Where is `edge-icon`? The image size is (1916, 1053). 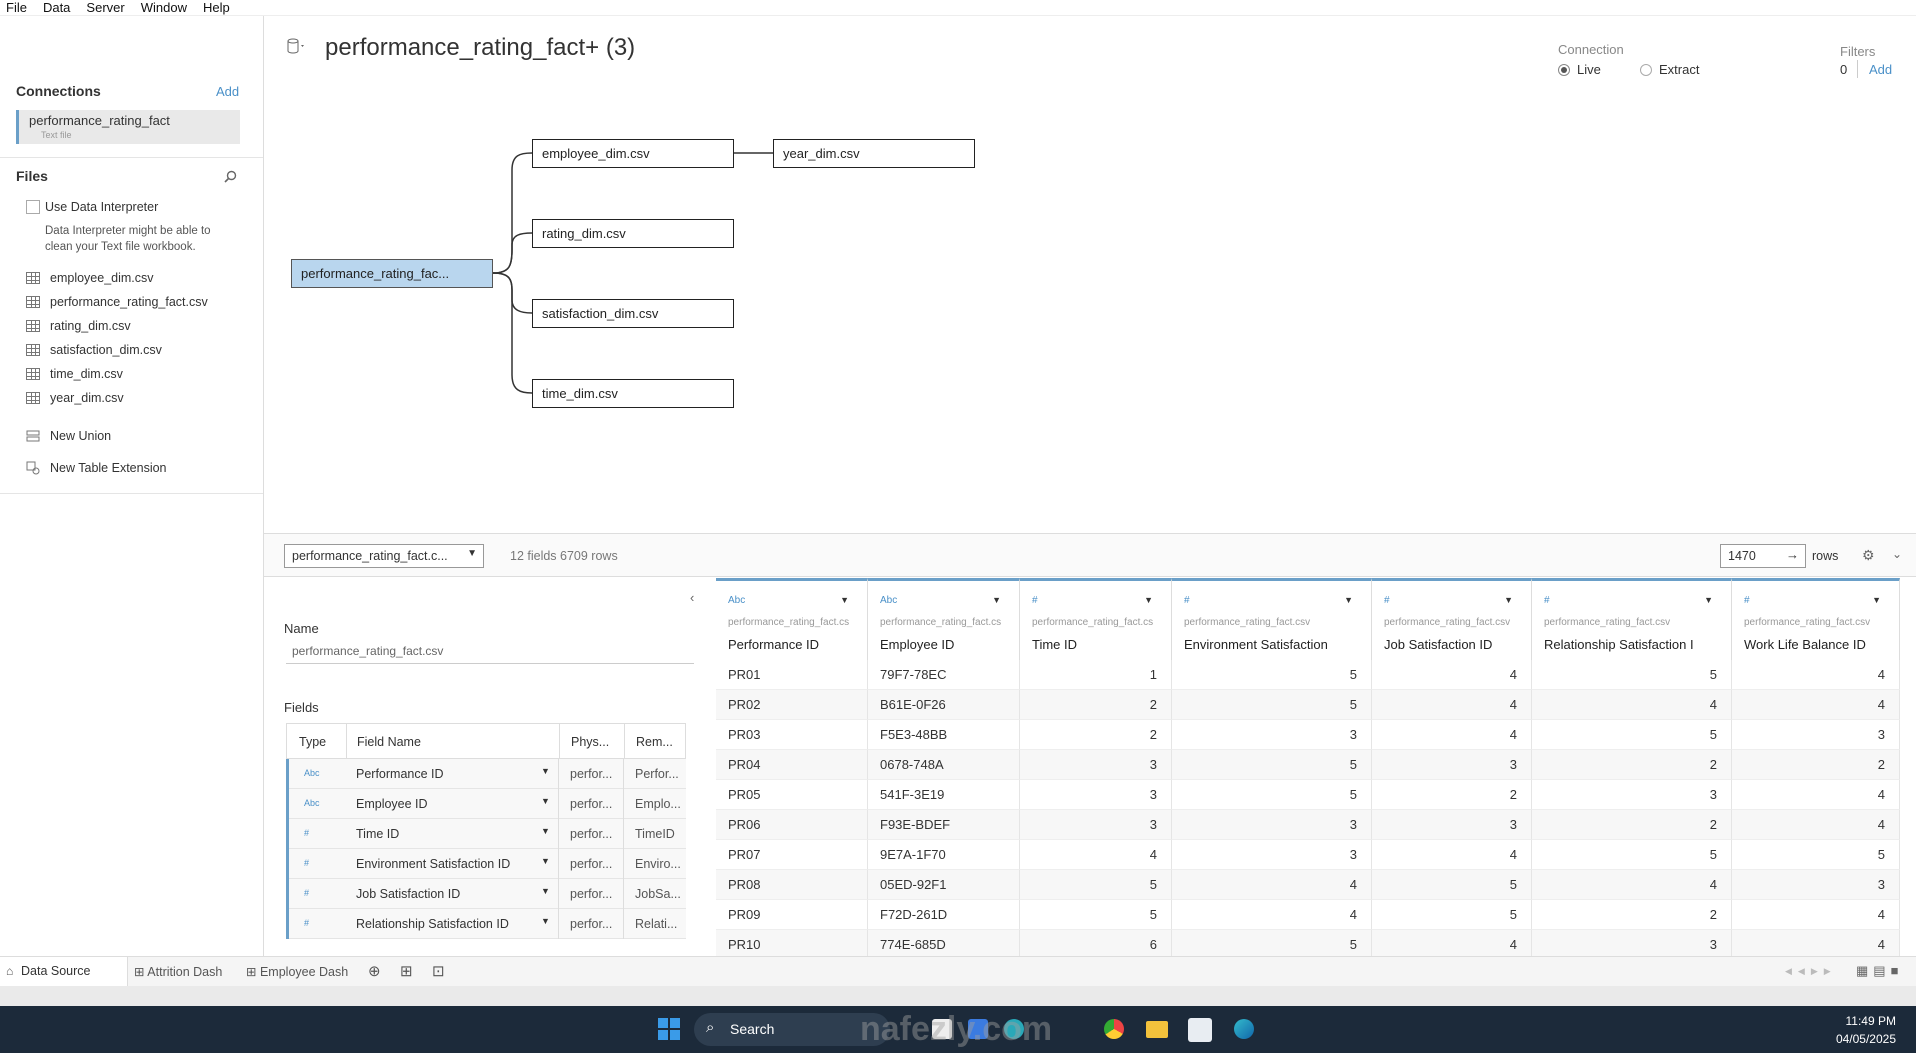
edge-icon is located at coordinates (1244, 1029).